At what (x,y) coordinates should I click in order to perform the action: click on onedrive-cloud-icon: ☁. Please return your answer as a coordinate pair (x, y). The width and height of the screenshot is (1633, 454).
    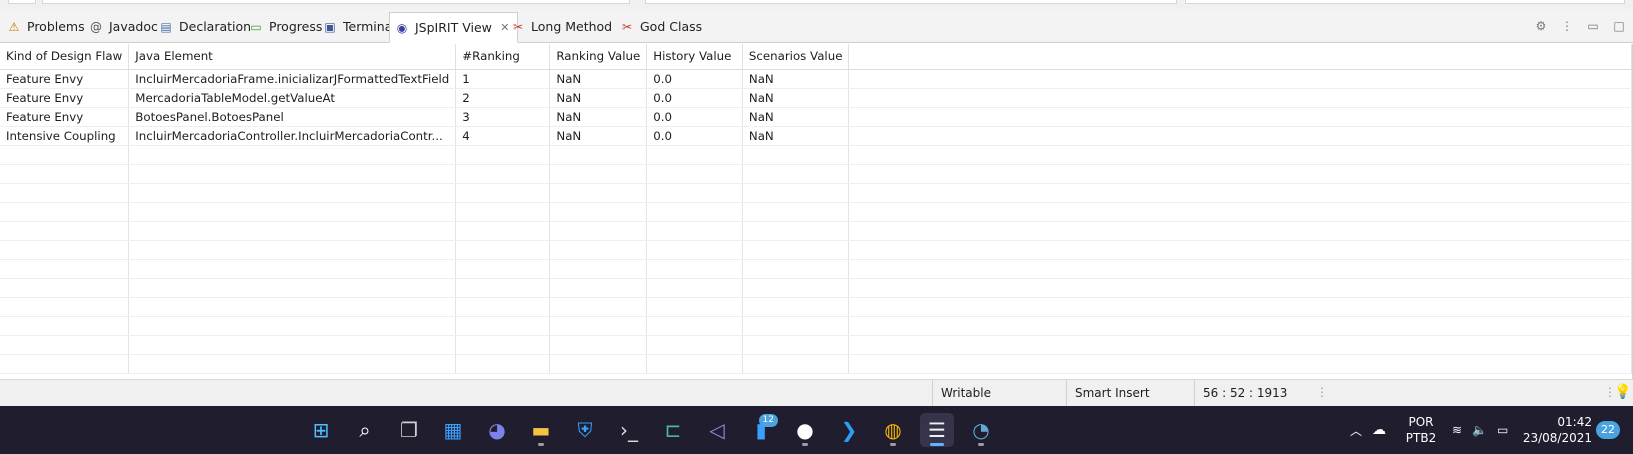
    Looking at the image, I should click on (1379, 430).